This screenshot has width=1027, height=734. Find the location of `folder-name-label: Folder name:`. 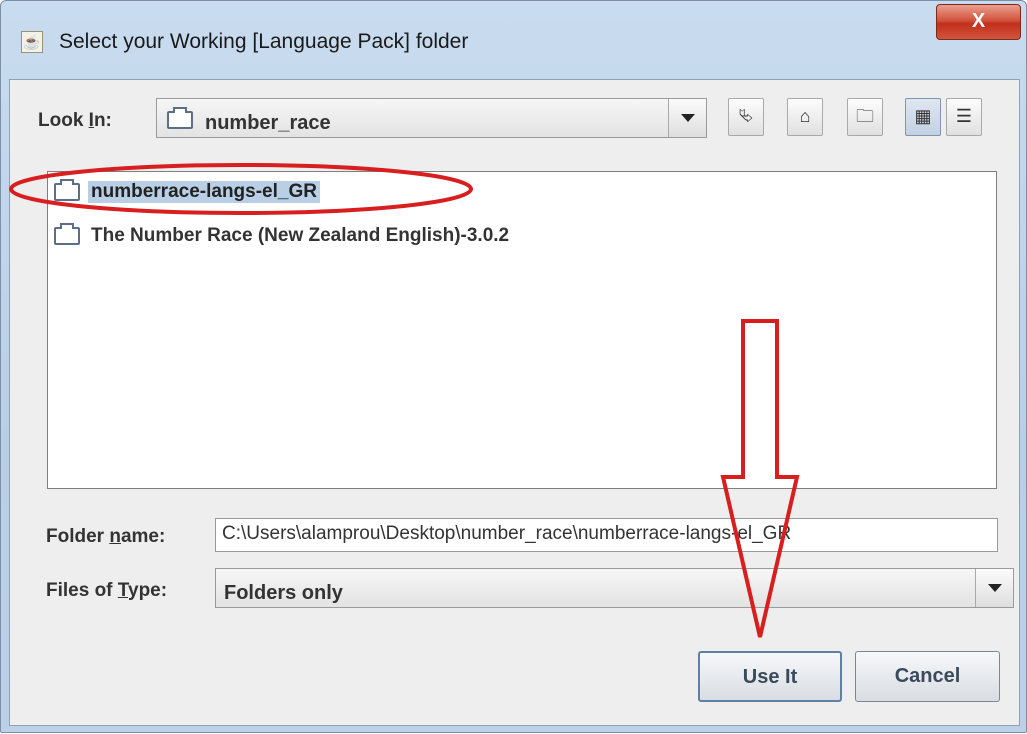

folder-name-label: Folder name: is located at coordinates (106, 536).